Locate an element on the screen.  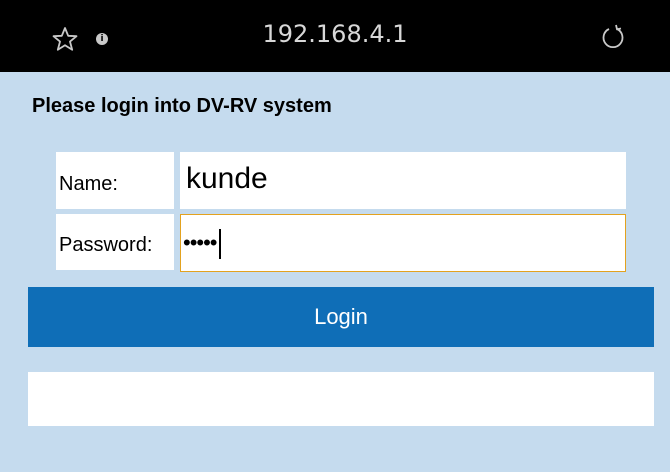
url-bar: 192.168.4.1 is located at coordinates (335, 34).